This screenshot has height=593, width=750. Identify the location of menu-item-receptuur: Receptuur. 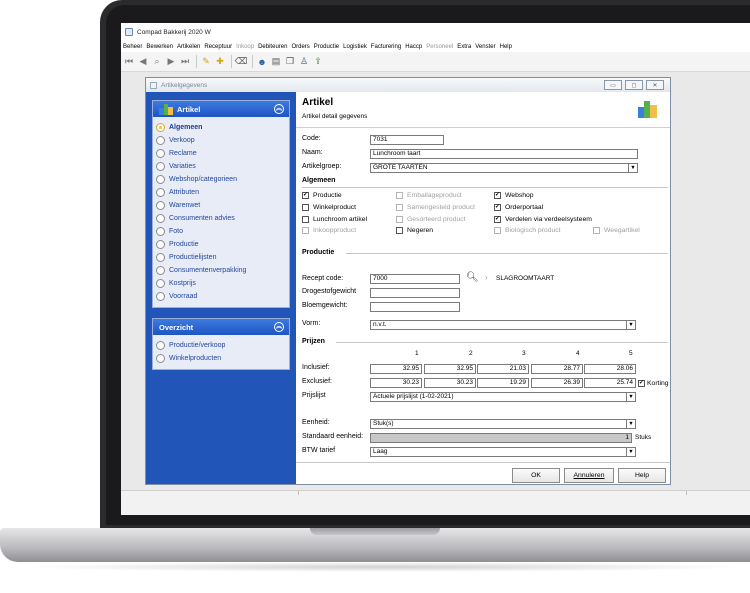
(218, 47).